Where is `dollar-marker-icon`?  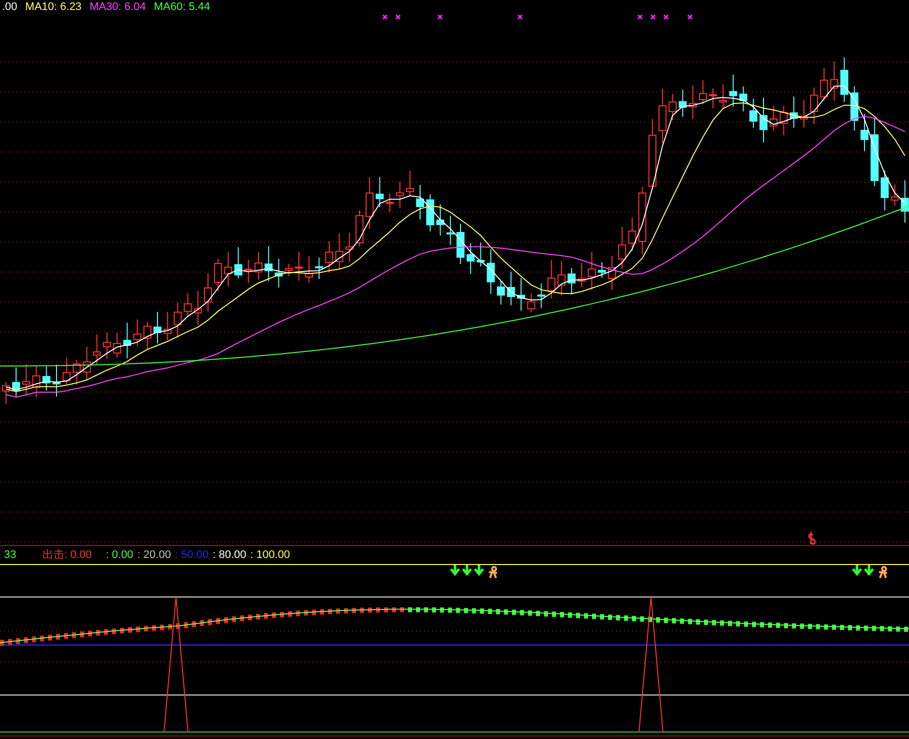
dollar-marker-icon is located at coordinates (812, 538).